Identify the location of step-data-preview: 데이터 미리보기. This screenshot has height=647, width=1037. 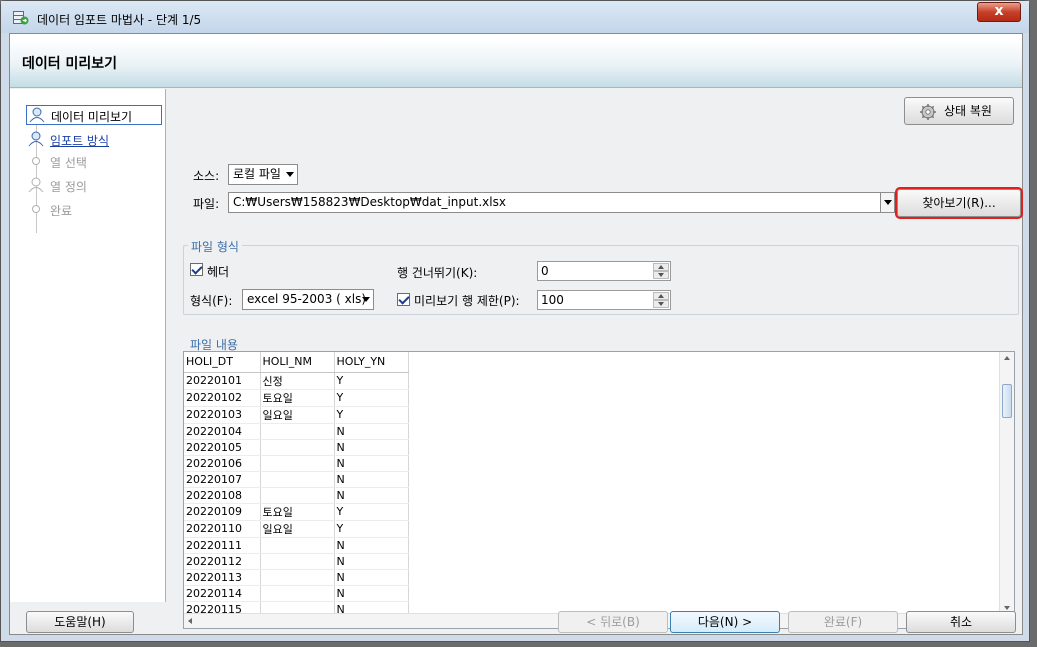
(94, 115).